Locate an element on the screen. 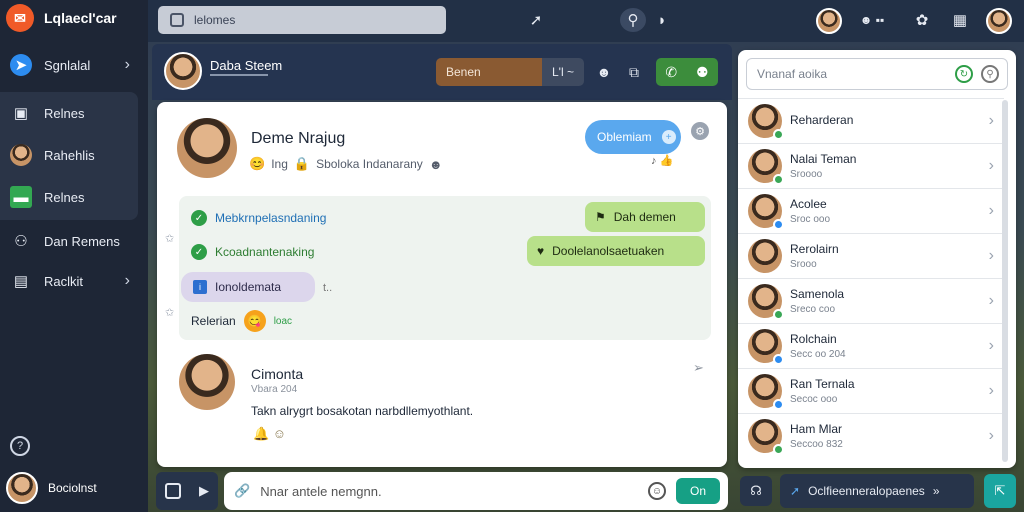 This screenshot has height=512, width=1024. contact-name: Samenola is located at coordinates (817, 294).